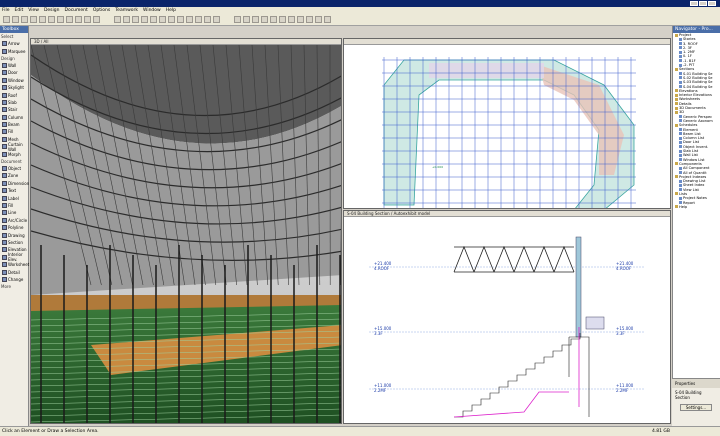 The image size is (720, 436). Describe the element at coordinates (676, 207) in the screenshot. I see `folder-icon` at that location.